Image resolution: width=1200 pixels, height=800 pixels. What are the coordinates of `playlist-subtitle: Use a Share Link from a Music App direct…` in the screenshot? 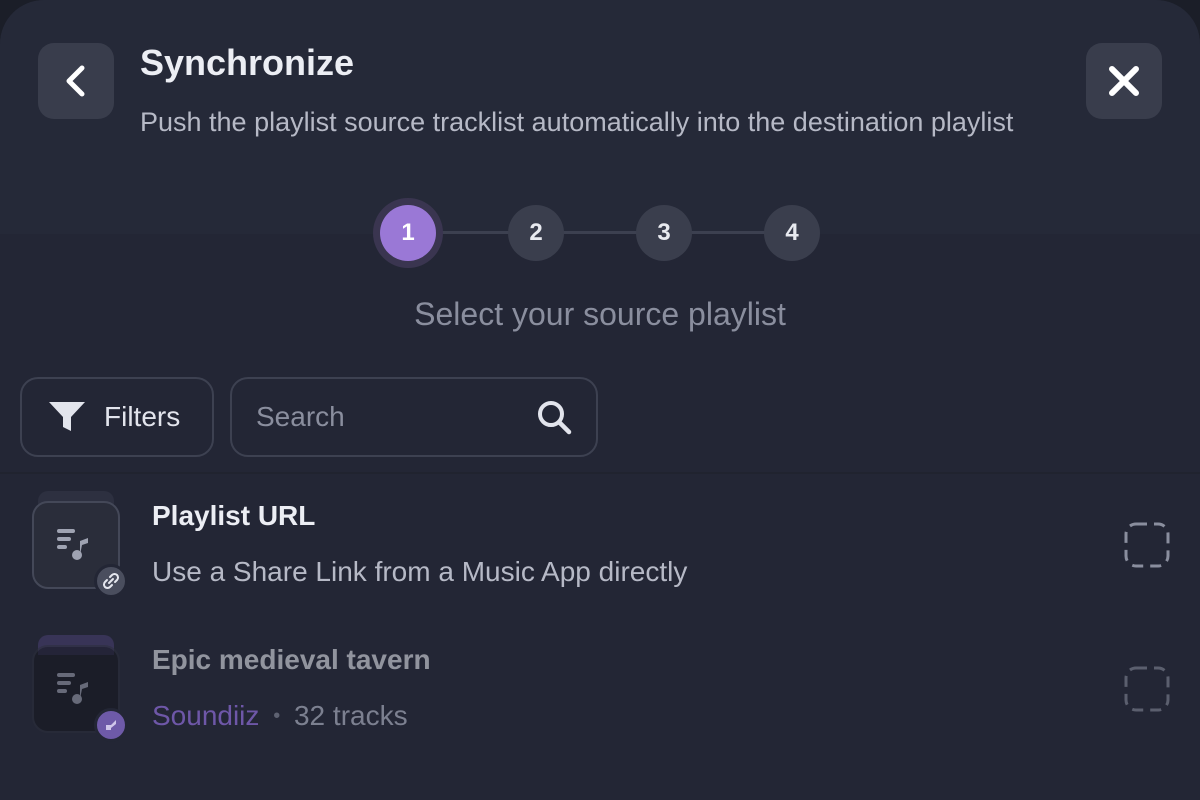 It's located at (420, 571).